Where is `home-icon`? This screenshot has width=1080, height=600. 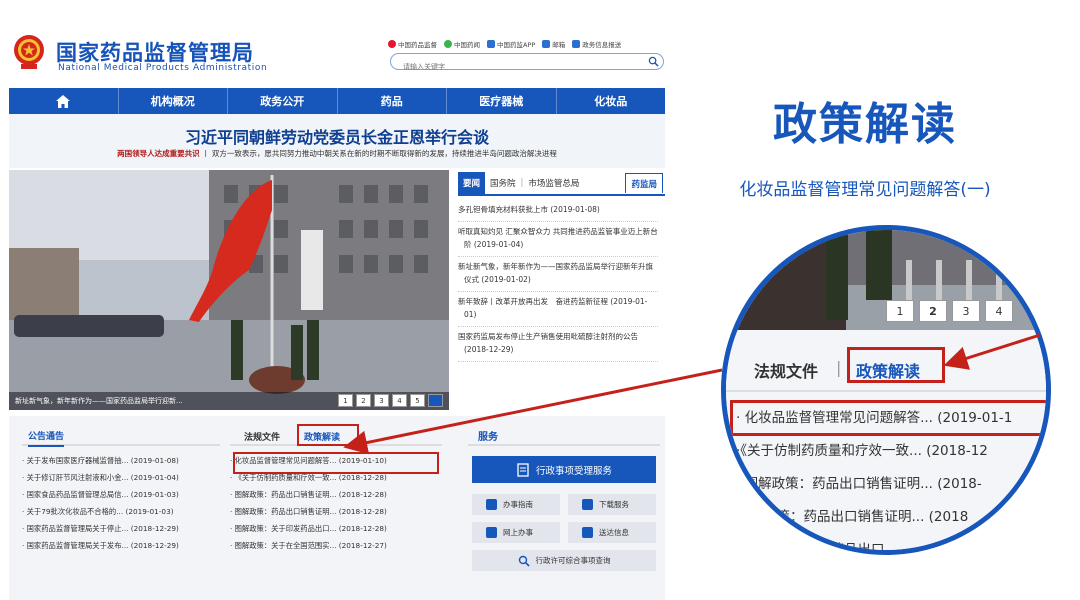 home-icon is located at coordinates (63, 101).